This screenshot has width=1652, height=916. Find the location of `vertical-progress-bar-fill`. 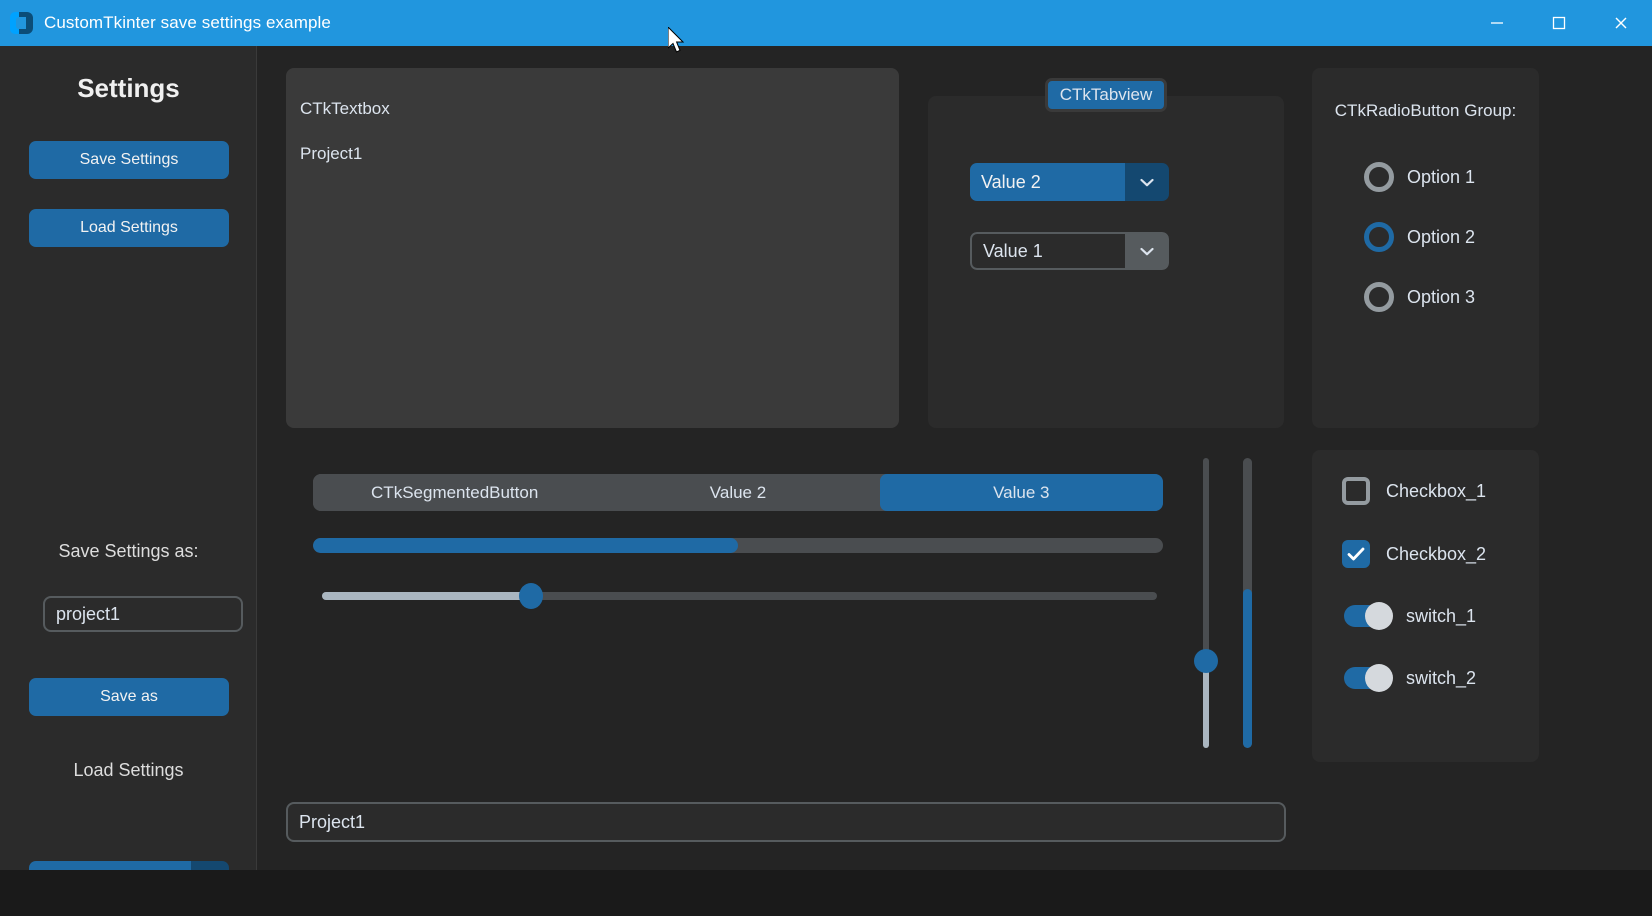

vertical-progress-bar-fill is located at coordinates (1247, 668).